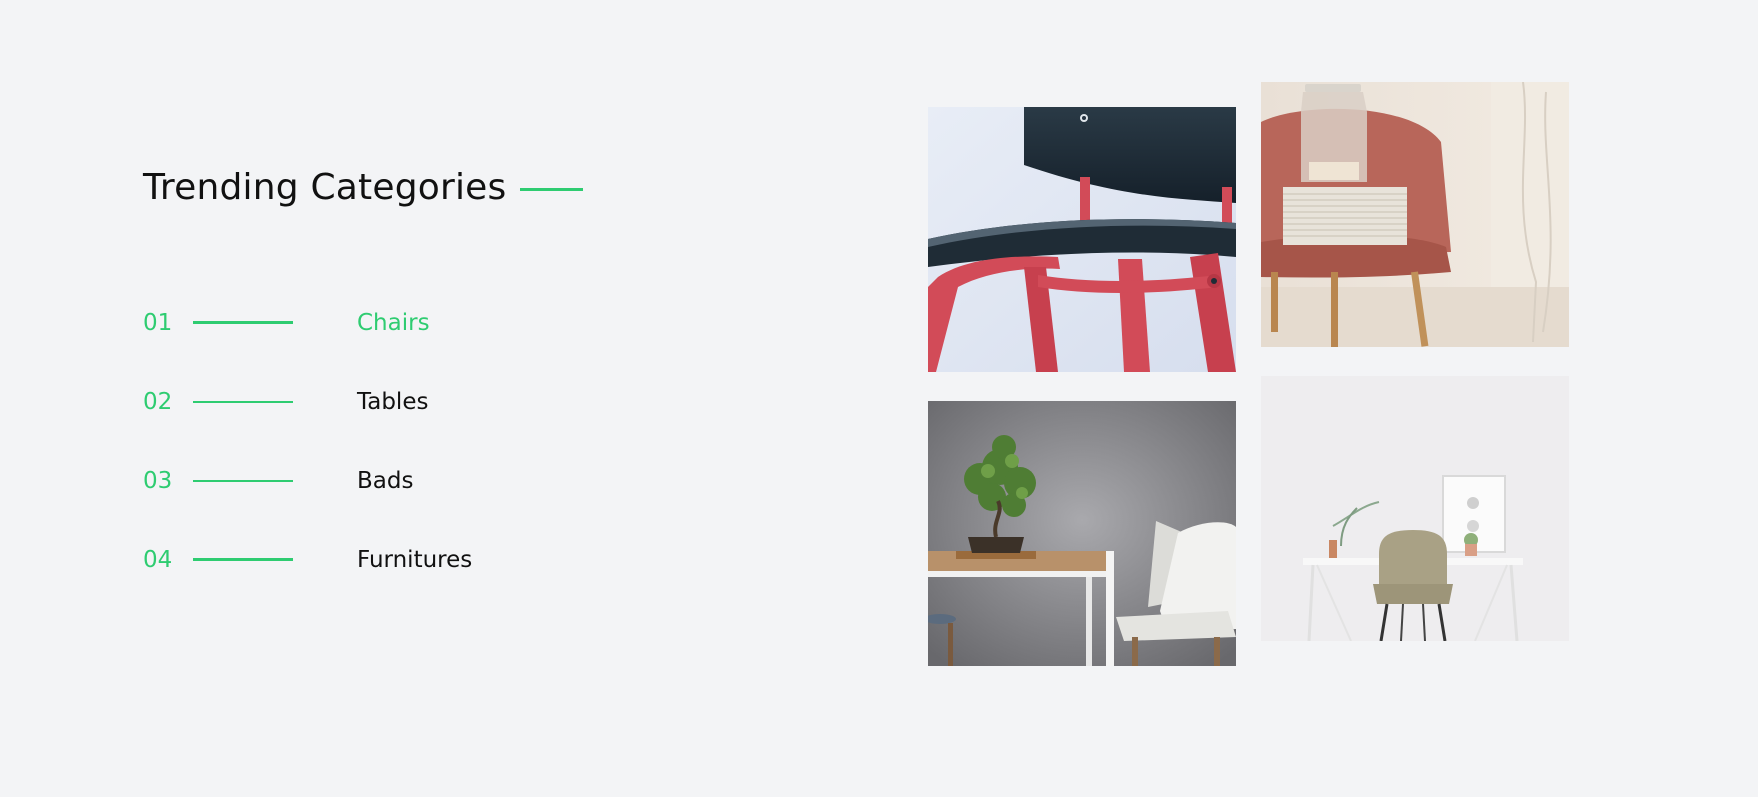 This screenshot has height=797, width=1758. I want to click on desk-image, so click(1415, 508).